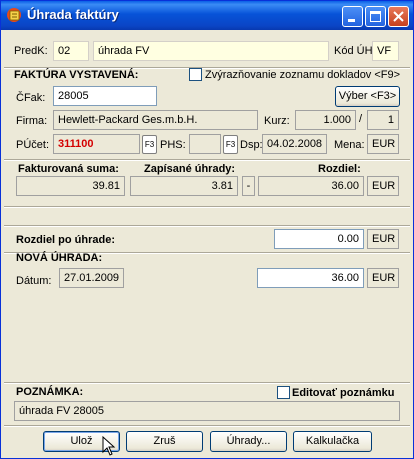 The height and width of the screenshot is (459, 414). Describe the element at coordinates (32, 121) in the screenshot. I see `firma-label: Firma:` at that location.